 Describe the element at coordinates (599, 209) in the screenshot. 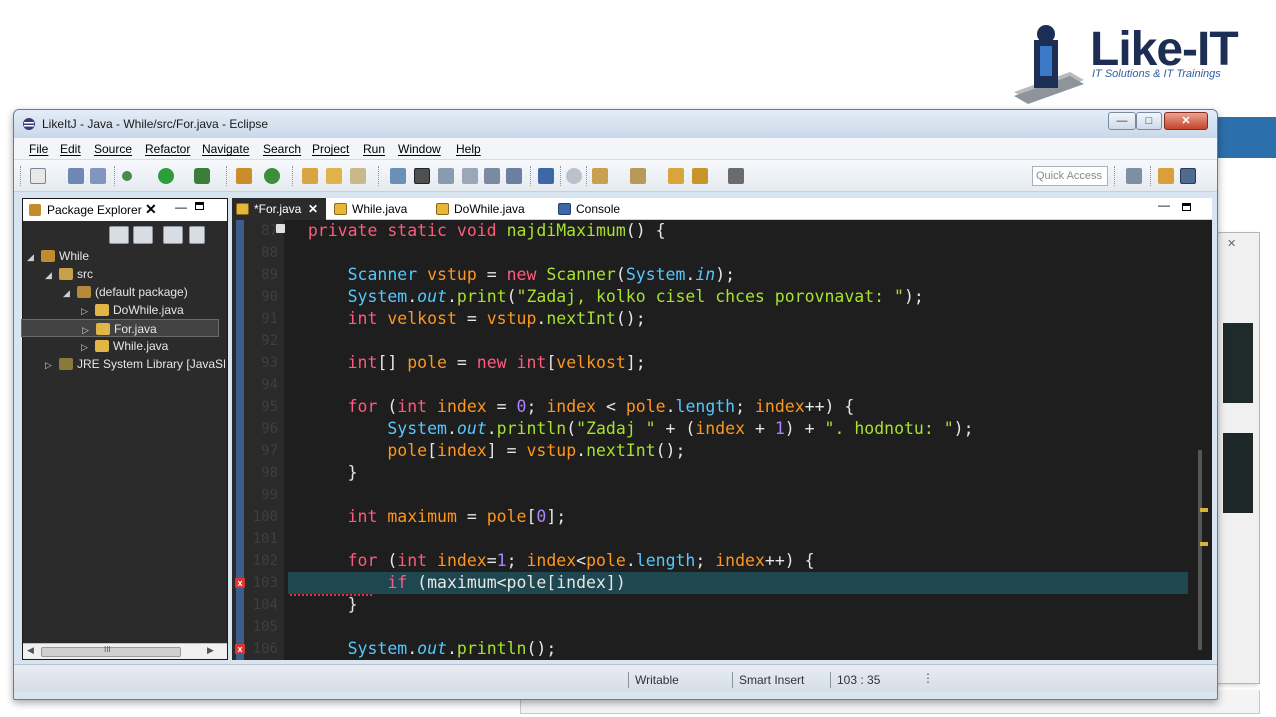

I see `tab-console: Console` at that location.